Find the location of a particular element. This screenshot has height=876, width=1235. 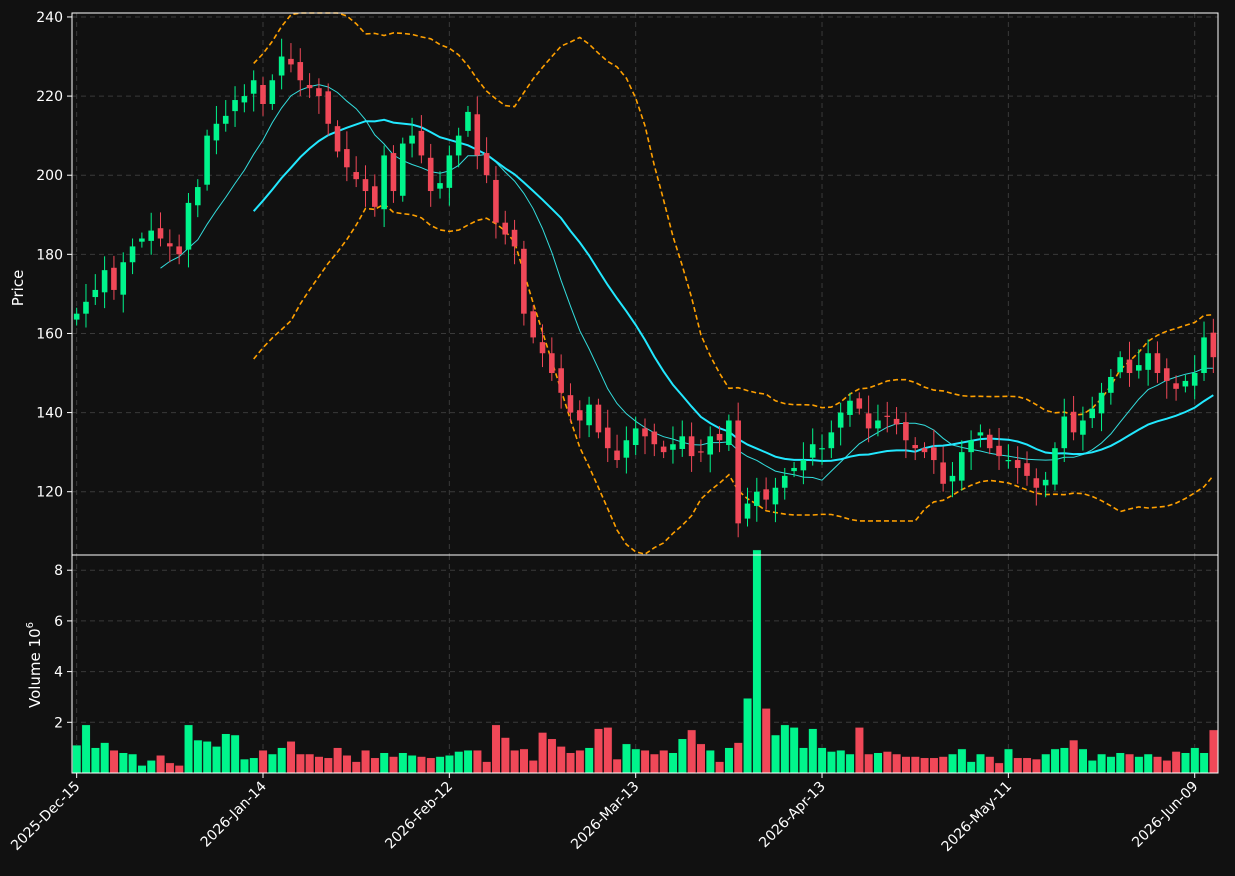

volume-exponent-base: 10 is located at coordinates (35, 637).